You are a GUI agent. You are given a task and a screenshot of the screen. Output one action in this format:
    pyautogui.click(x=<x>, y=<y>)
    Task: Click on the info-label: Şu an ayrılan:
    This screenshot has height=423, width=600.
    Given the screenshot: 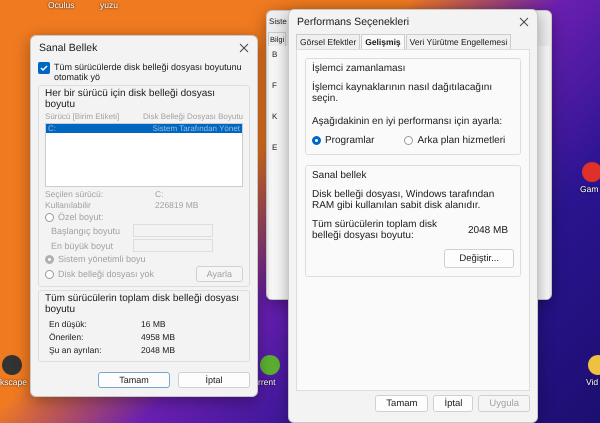 What is the action you would take?
    pyautogui.click(x=75, y=350)
    